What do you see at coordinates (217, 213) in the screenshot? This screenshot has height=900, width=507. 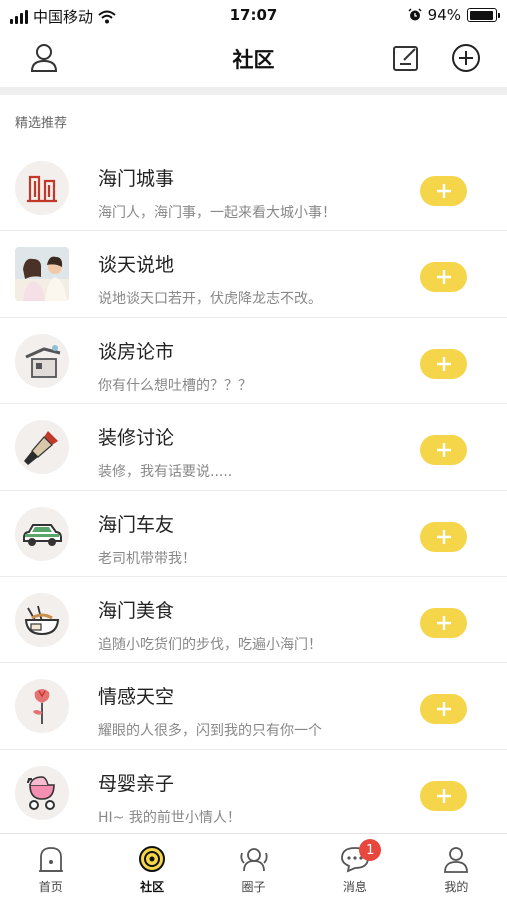 I see `item-description: 海门人，海门事，一起来看大城小事！` at bounding box center [217, 213].